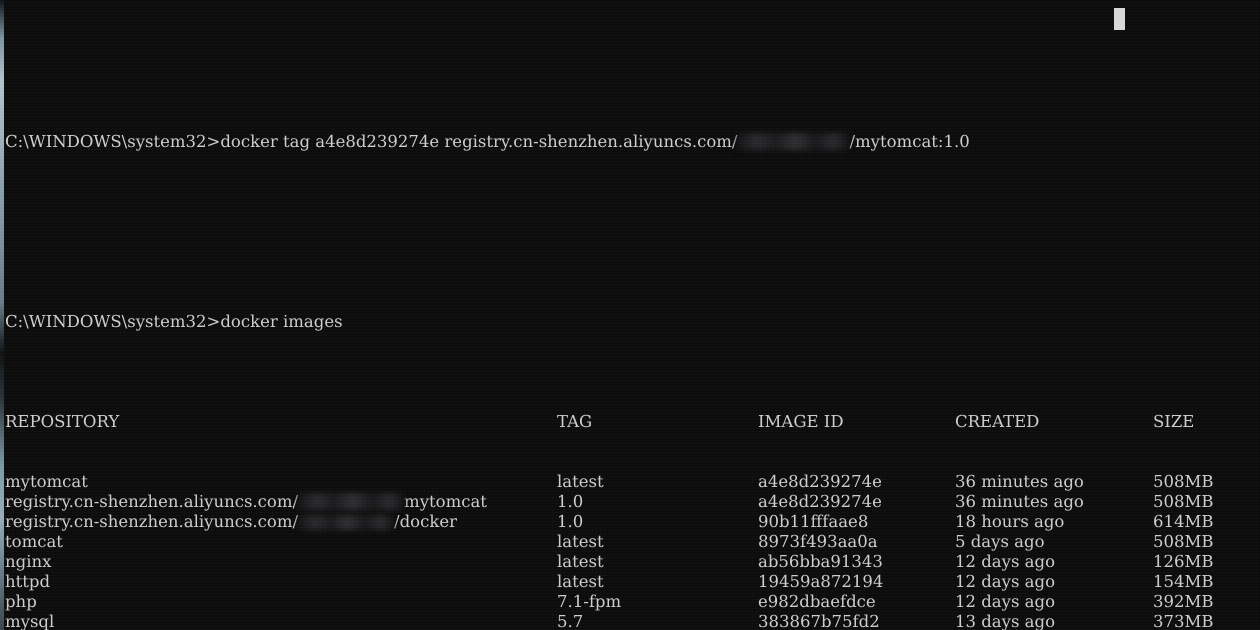 This screenshot has height=630, width=1260. Describe the element at coordinates (1005, 621) in the screenshot. I see `cell-created: 13 days ago` at that location.